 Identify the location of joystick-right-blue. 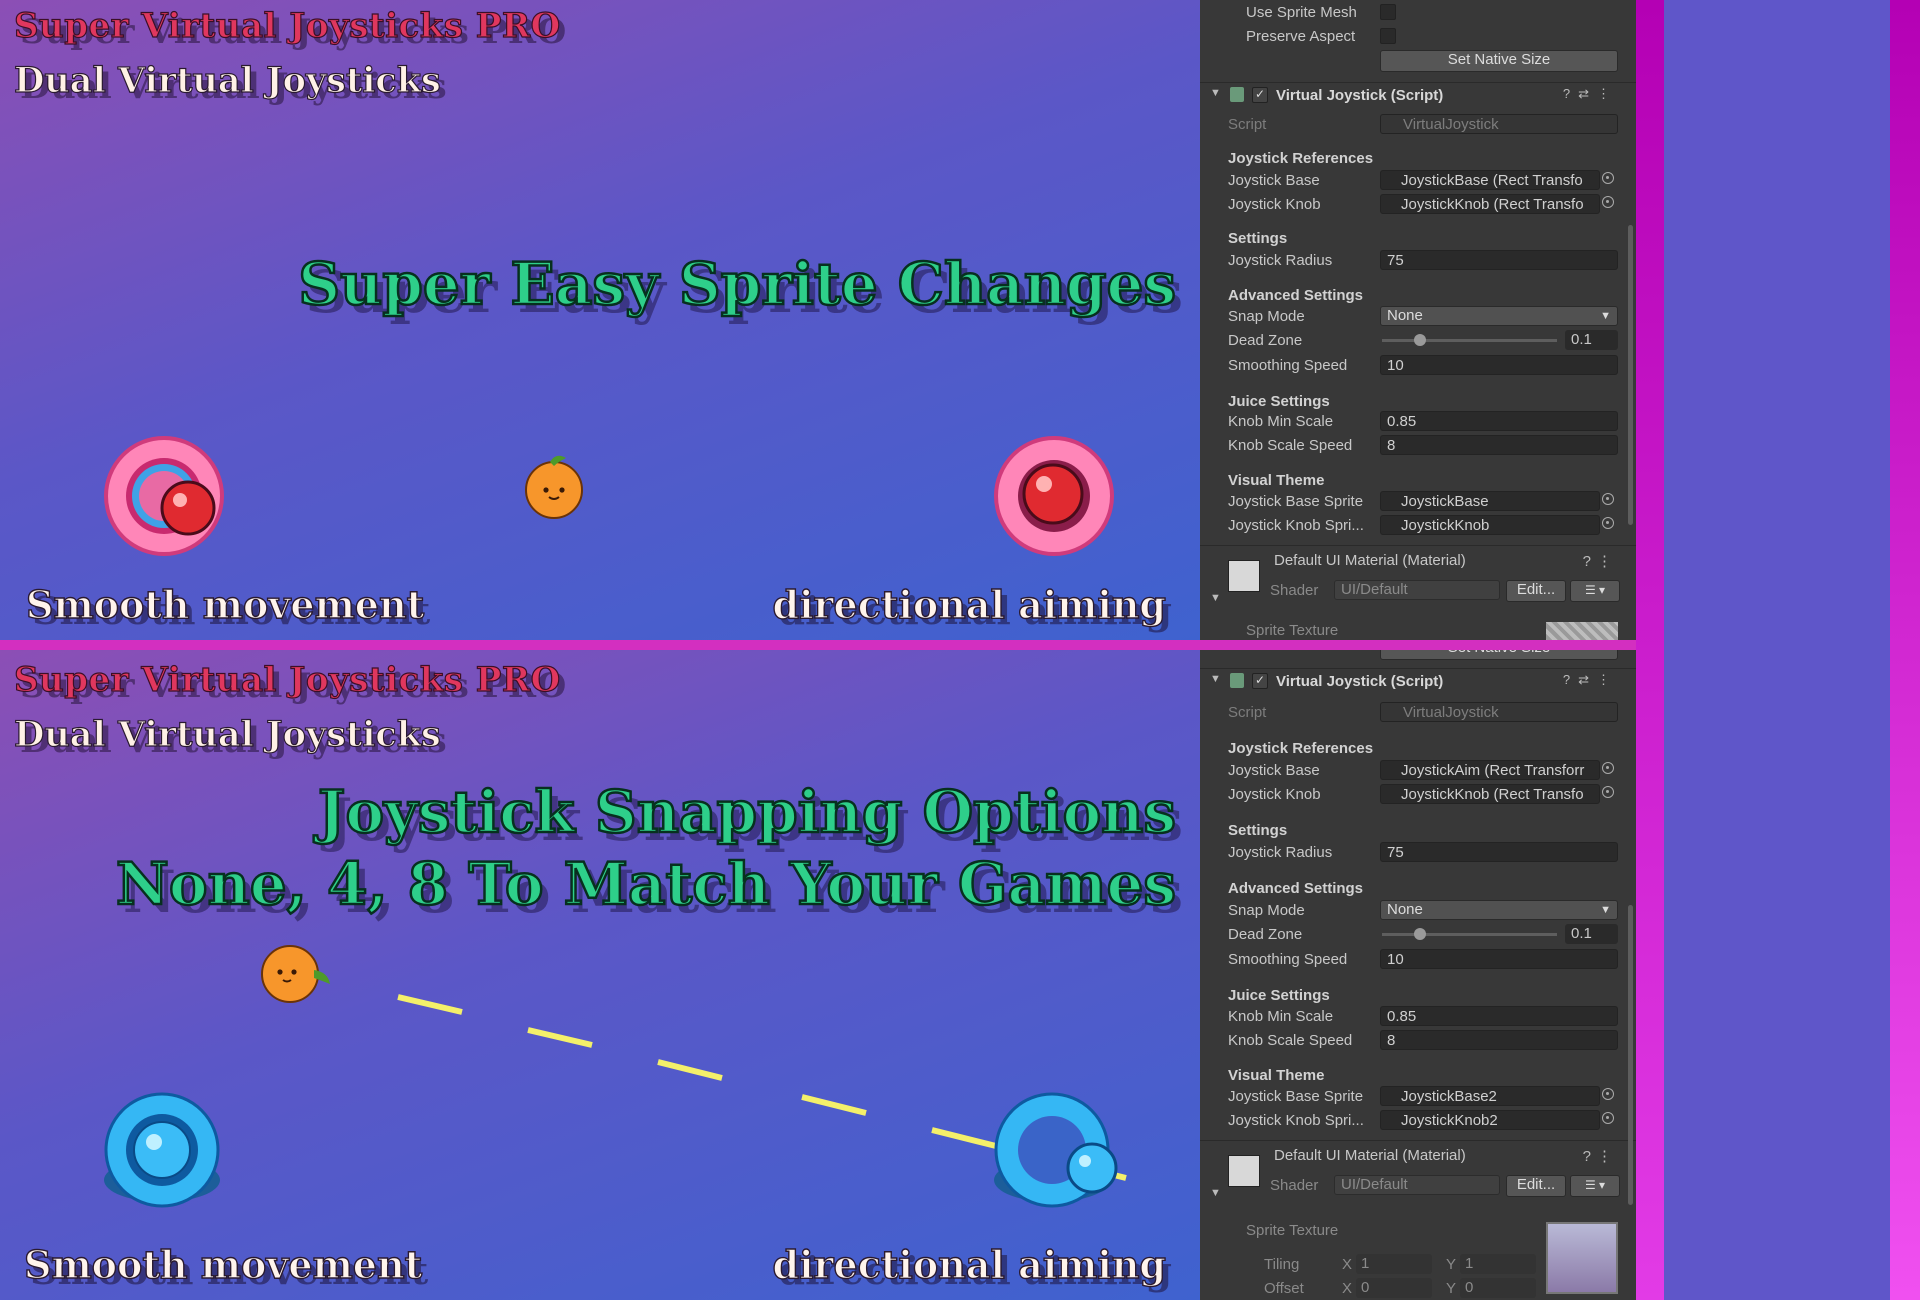
(1063, 1155).